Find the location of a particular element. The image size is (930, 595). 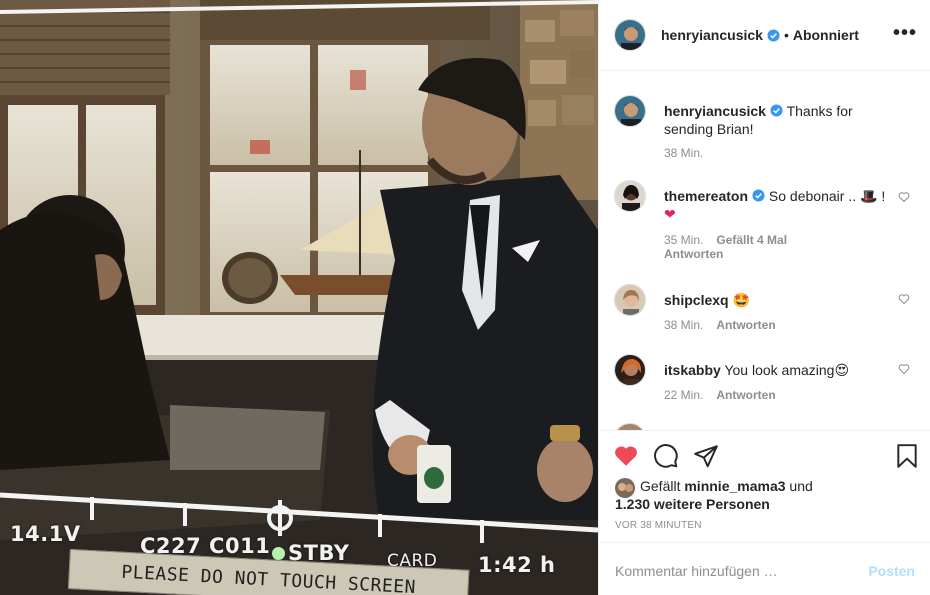

comment-meta: 22 Min. Antworten is located at coordinates (720, 395).